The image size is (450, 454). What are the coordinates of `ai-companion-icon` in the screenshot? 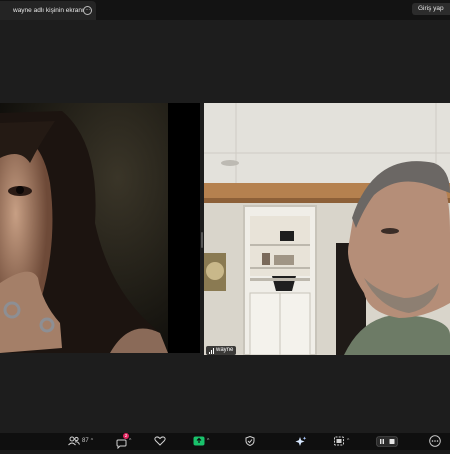 It's located at (301, 441).